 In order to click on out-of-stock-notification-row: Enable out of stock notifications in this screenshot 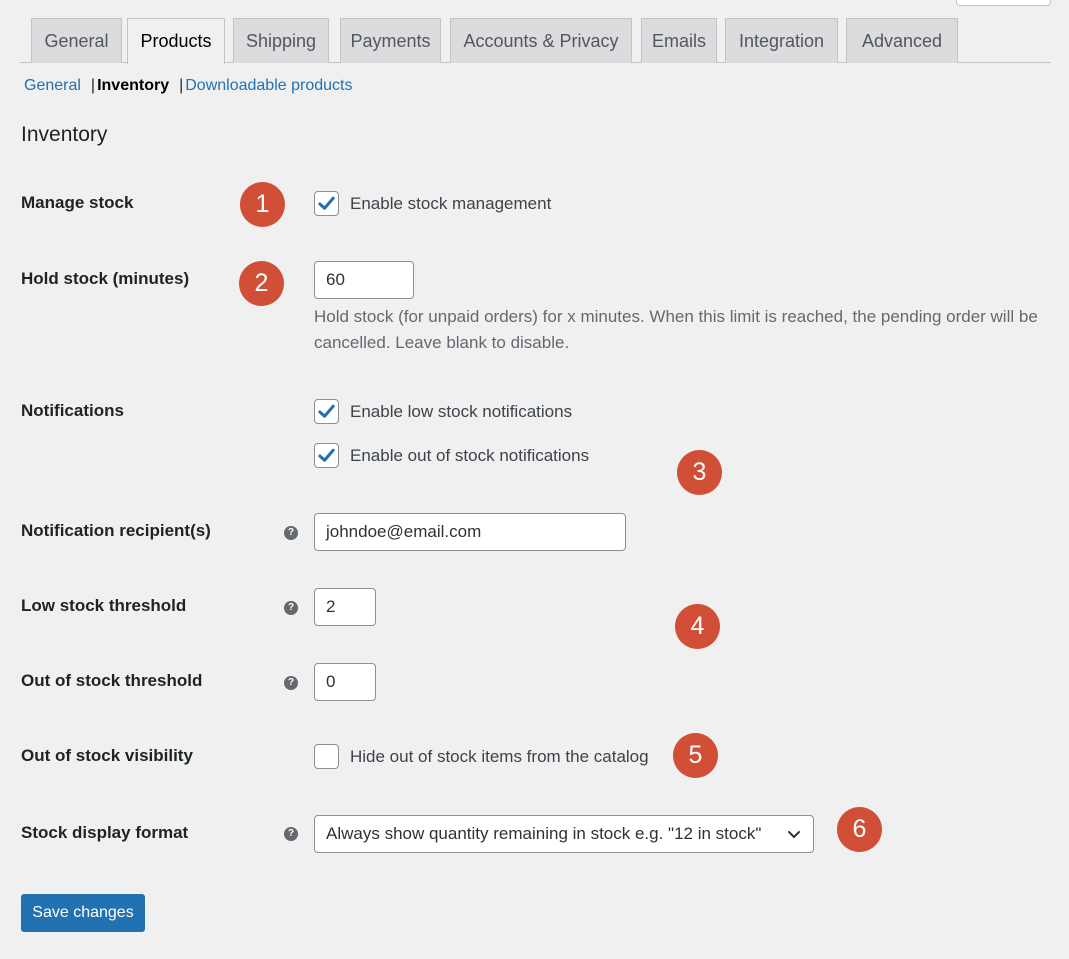, I will do `click(451, 455)`.